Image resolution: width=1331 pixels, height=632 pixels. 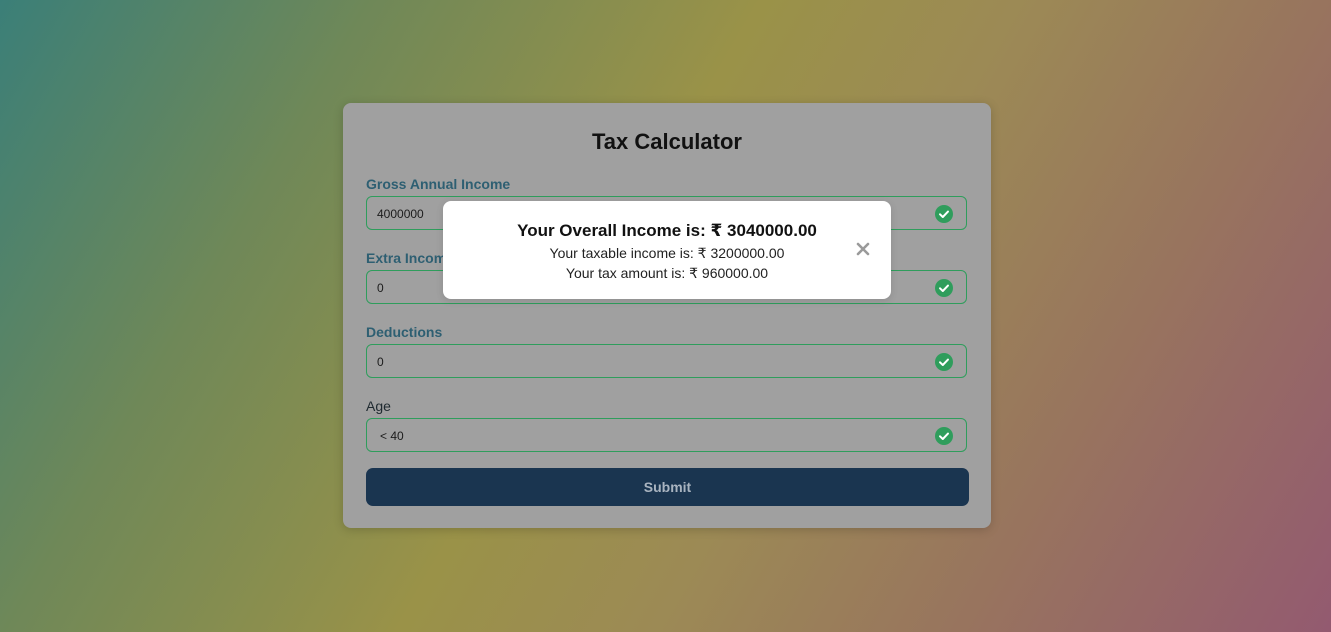 I want to click on deductions-value: 0, so click(x=380, y=362).